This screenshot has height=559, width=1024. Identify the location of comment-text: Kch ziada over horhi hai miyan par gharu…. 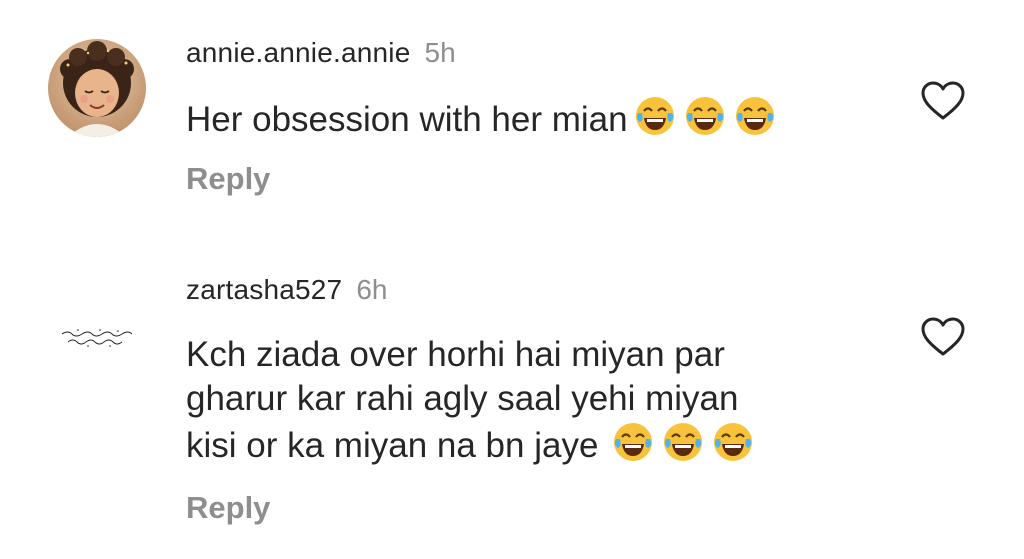
(470, 400).